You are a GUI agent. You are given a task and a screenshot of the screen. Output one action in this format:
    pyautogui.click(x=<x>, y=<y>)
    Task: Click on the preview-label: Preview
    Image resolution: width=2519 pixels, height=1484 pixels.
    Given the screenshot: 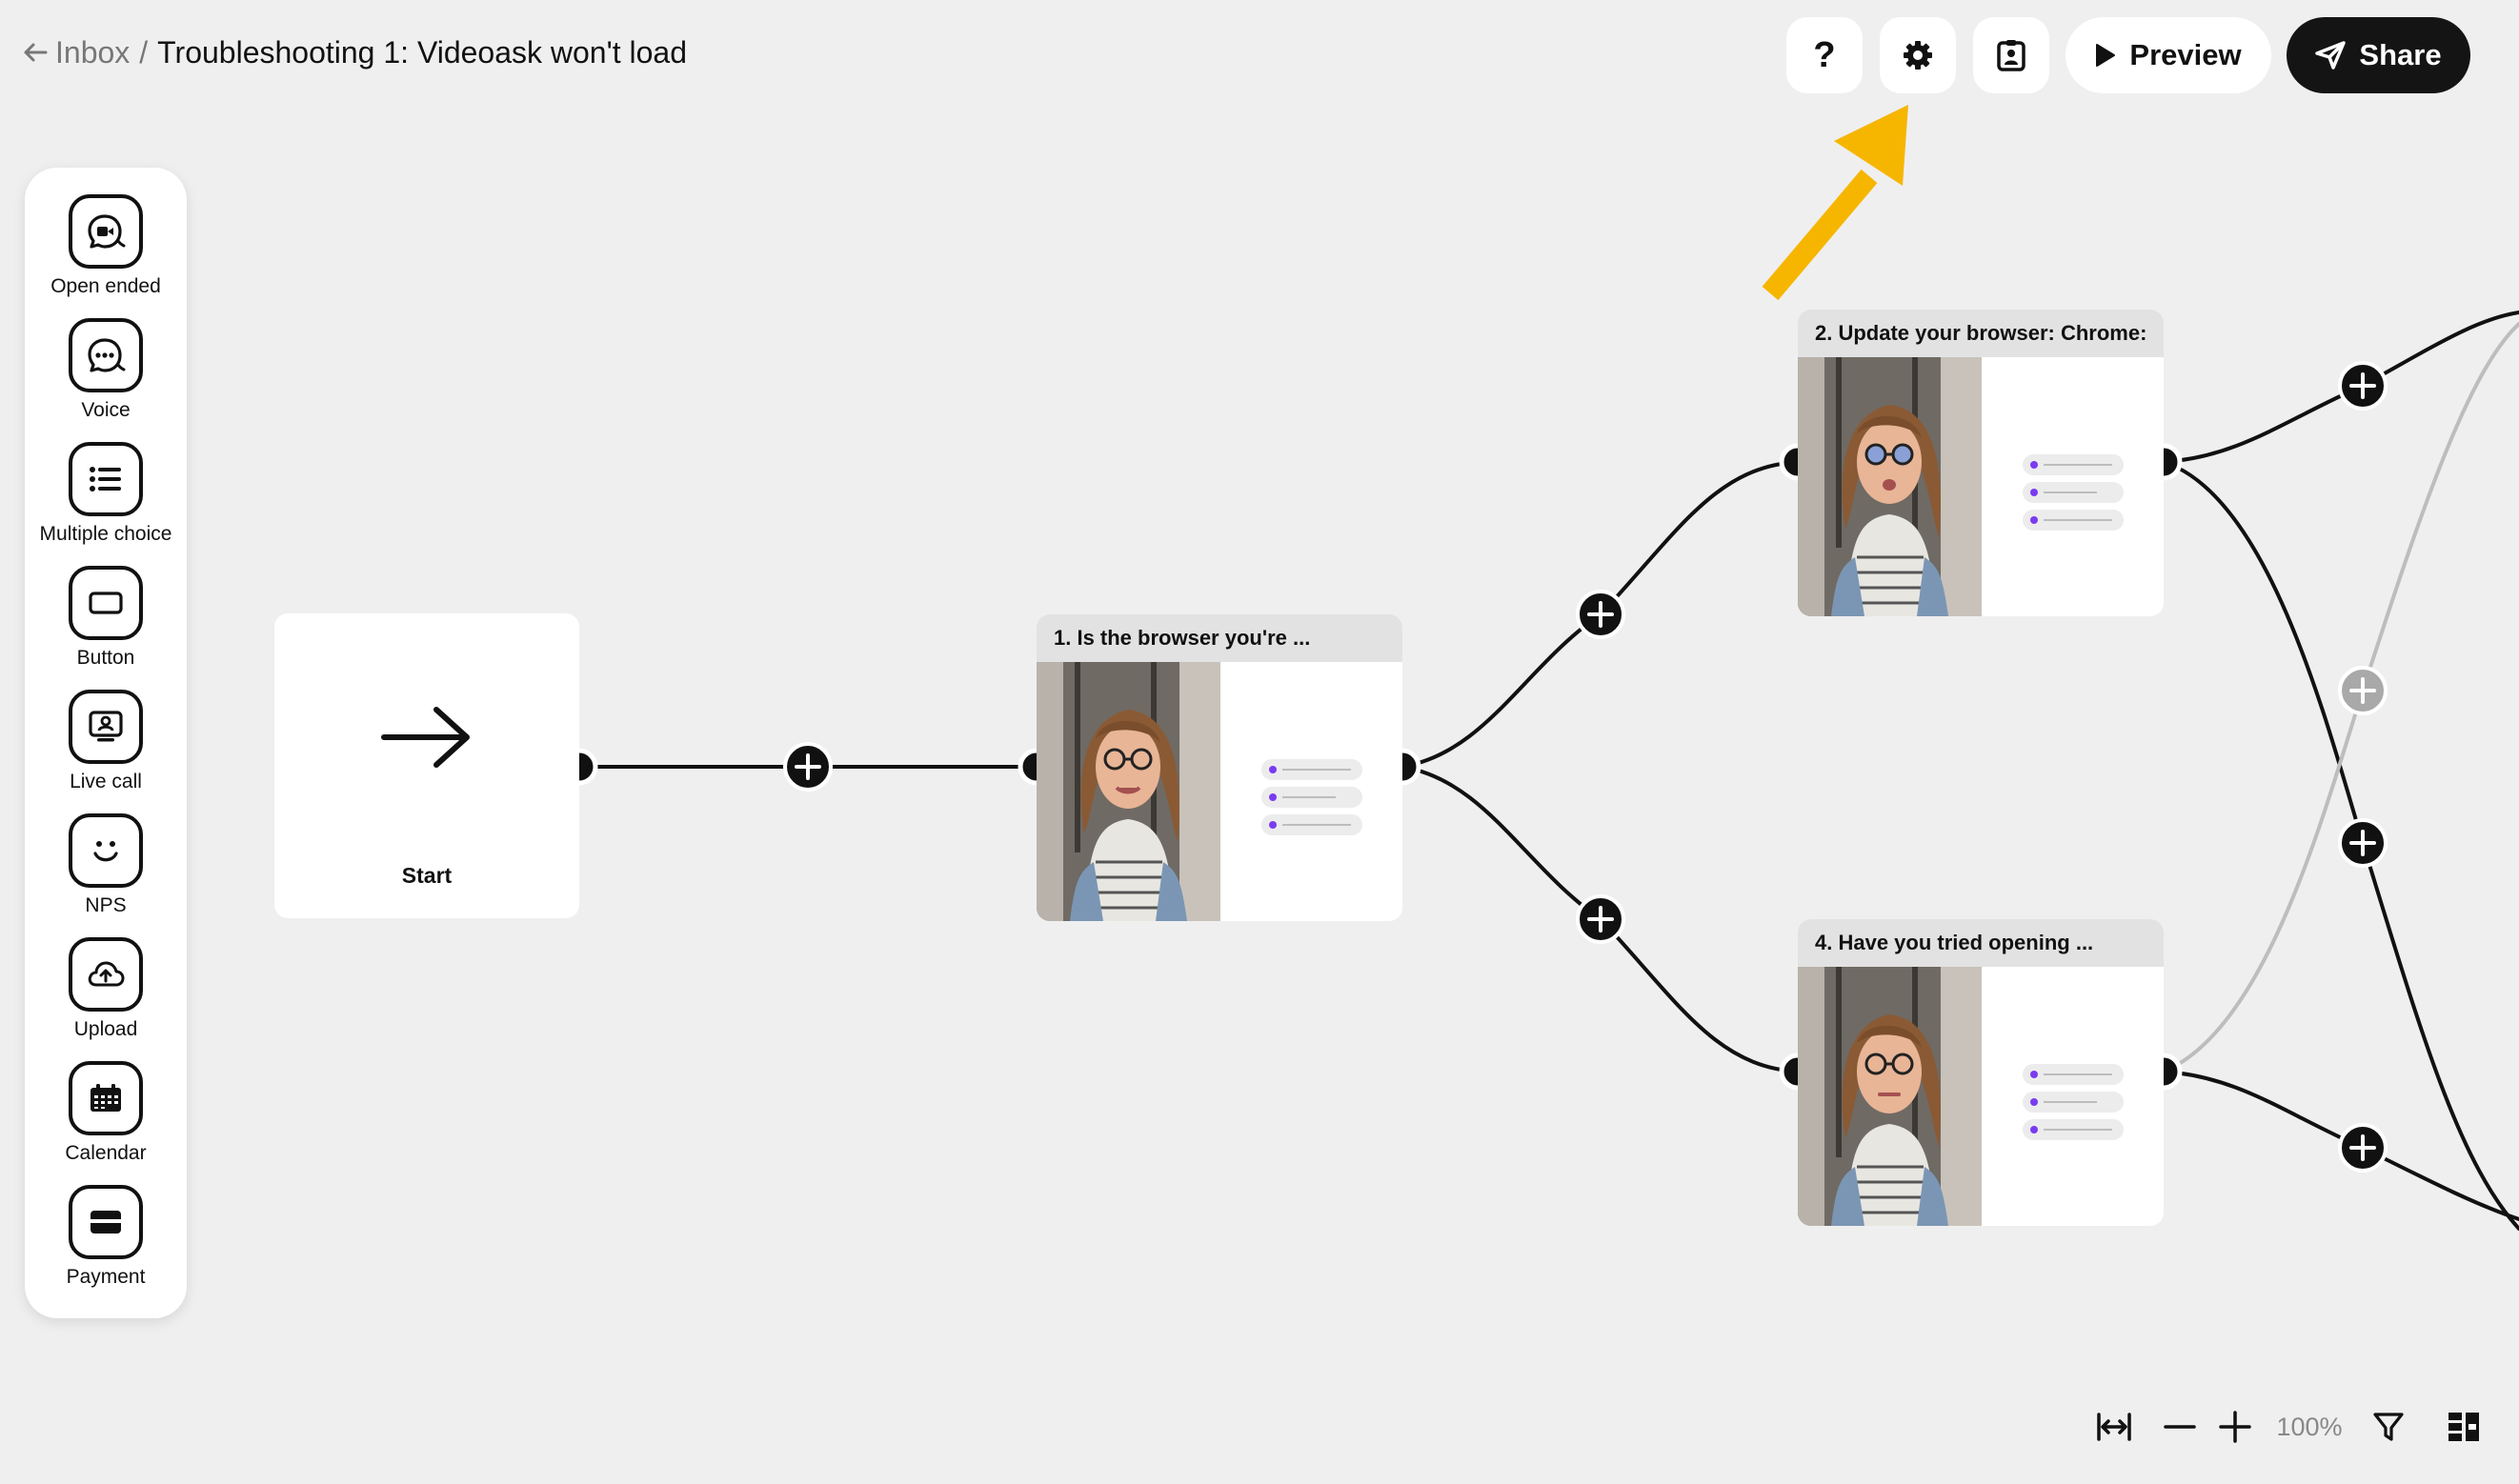 What is the action you would take?
    pyautogui.click(x=2185, y=55)
    